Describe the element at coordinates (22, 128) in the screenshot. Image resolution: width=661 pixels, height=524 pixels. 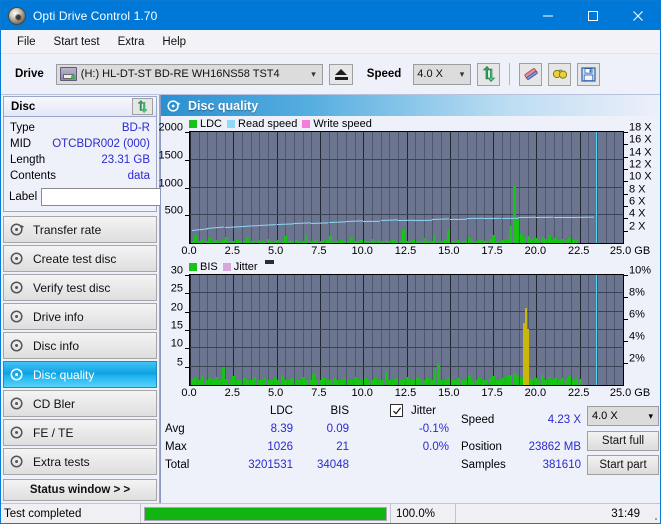
I see `disc-row-key: Type` at that location.